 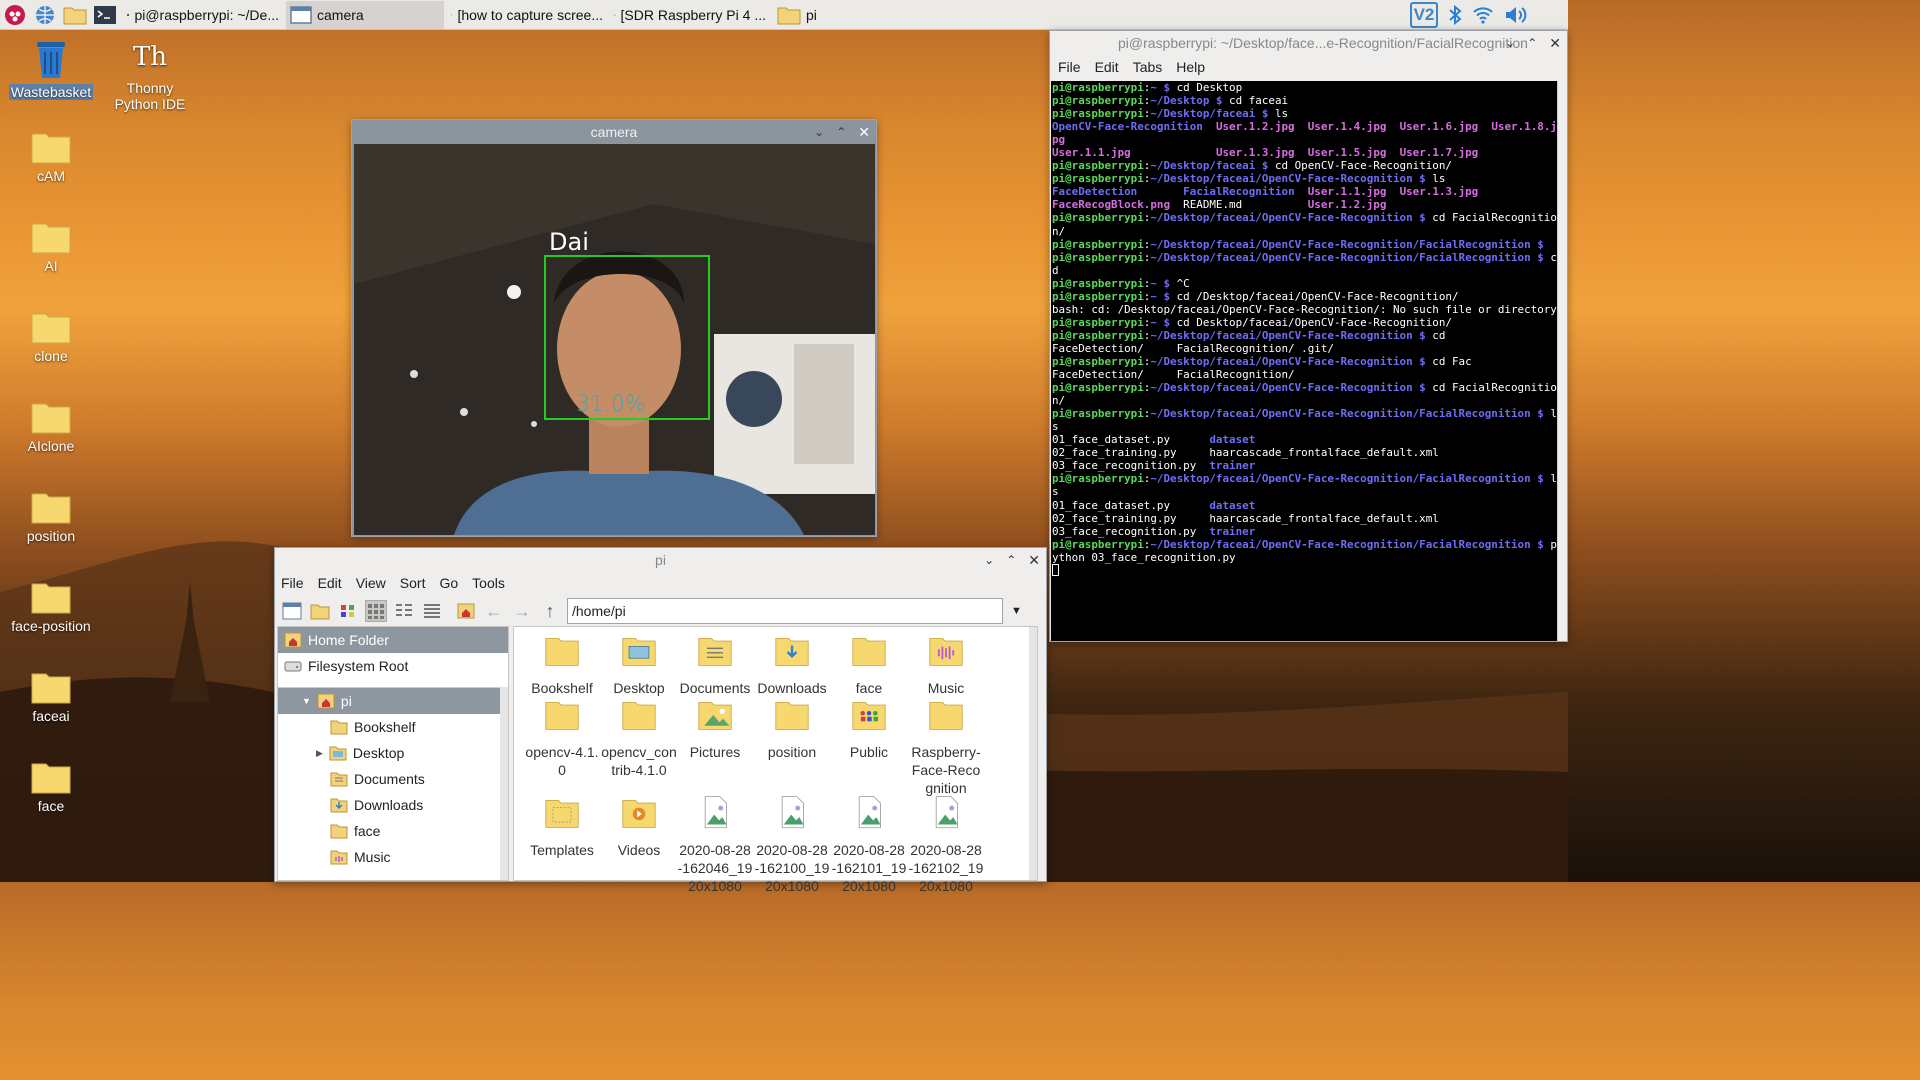 What do you see at coordinates (404, 611) in the screenshot?
I see `view-compact-icon` at bounding box center [404, 611].